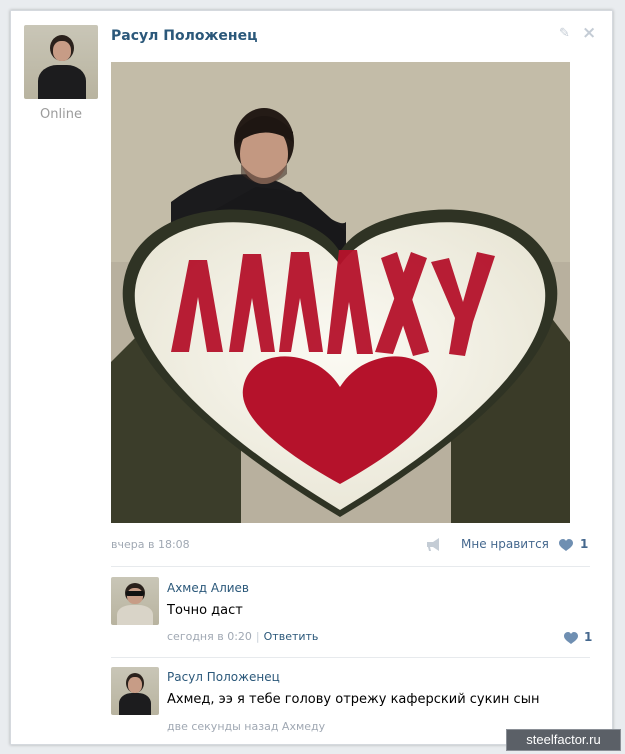  Describe the element at coordinates (205, 610) in the screenshot. I see `comment-text: Точно даст` at that location.